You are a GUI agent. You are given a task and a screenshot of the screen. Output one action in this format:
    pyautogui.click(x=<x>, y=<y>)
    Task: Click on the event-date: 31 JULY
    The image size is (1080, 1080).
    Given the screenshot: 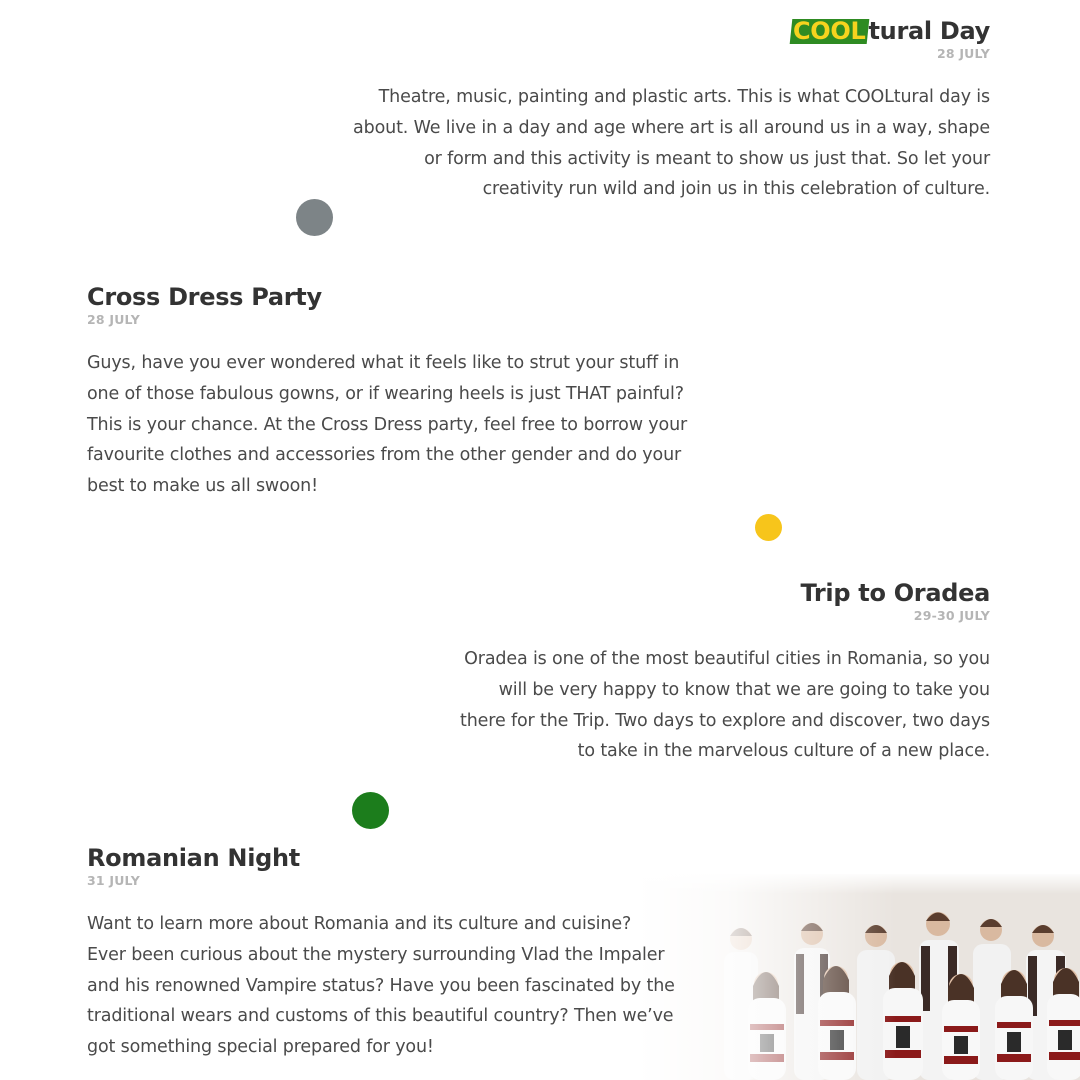 What is the action you would take?
    pyautogui.click(x=114, y=880)
    